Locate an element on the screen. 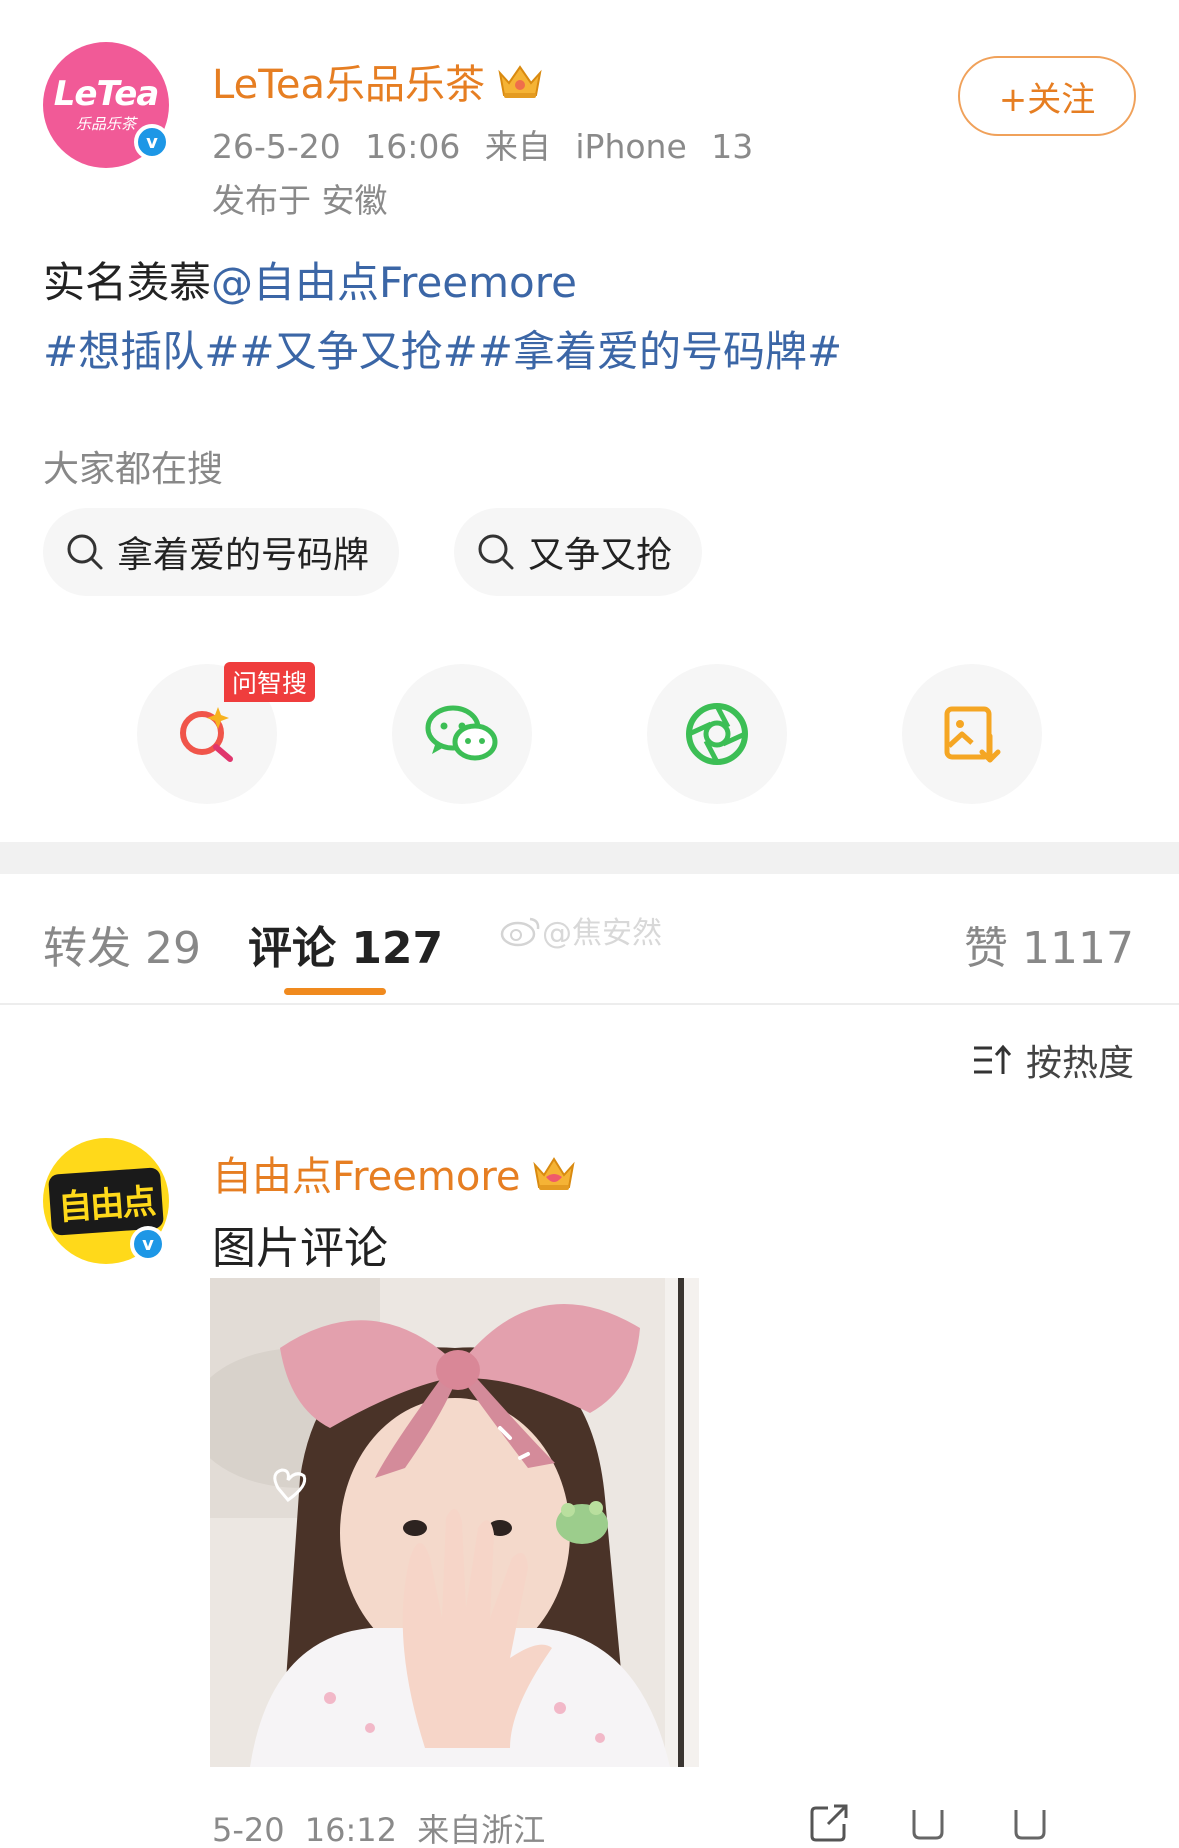 The height and width of the screenshot is (1848, 1179). post-location: 发布于 安徽 is located at coordinates (300, 200).